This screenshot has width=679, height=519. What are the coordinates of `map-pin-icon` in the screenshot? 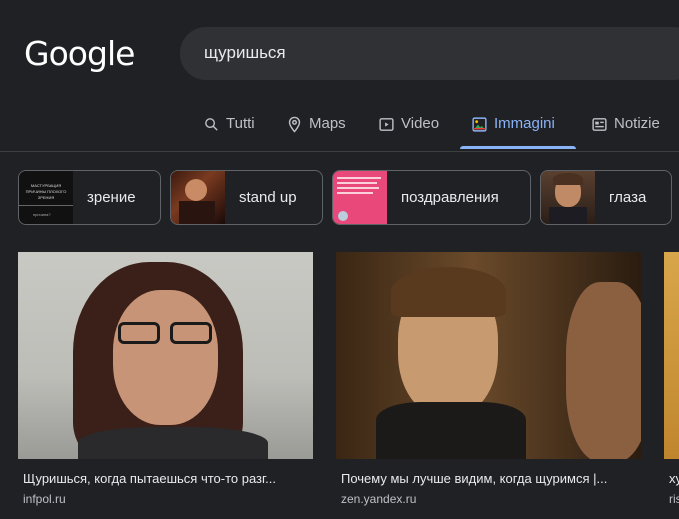 It's located at (294, 124).